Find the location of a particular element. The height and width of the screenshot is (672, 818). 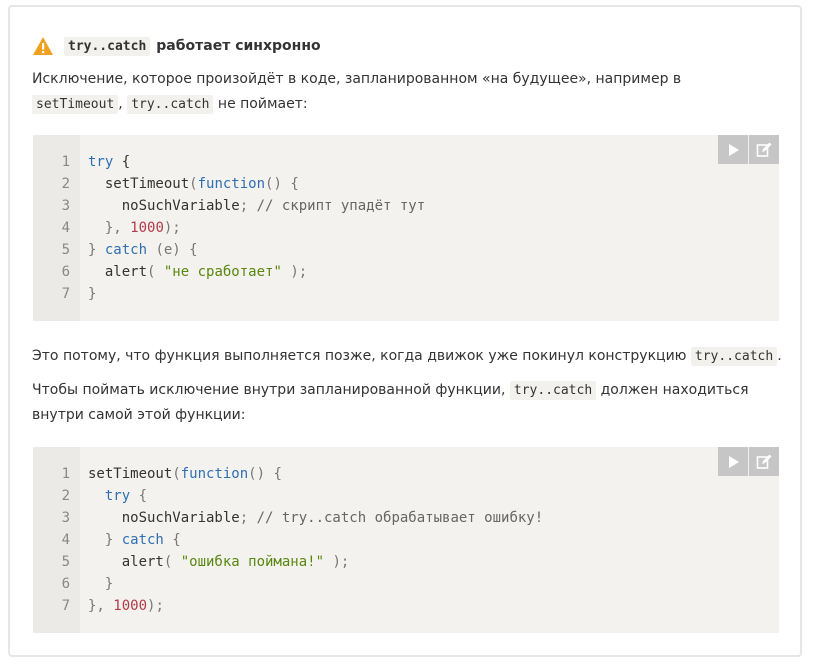

code-line: 2 setTimeout(function() { is located at coordinates (229, 184).